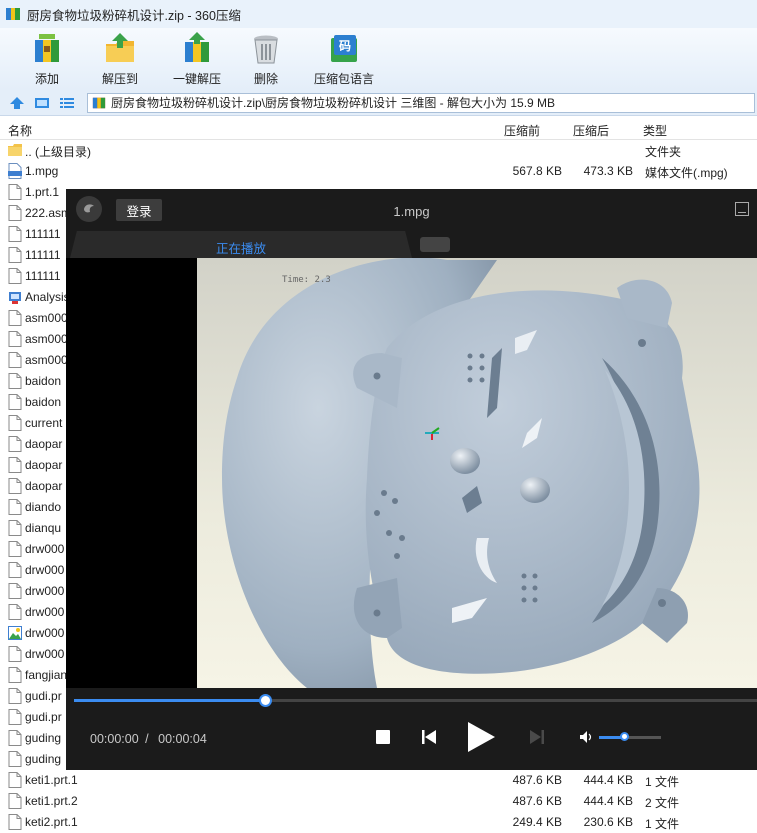 This screenshot has width=757, height=833. What do you see at coordinates (663, 152) in the screenshot?
I see `file-type: 文件夹` at bounding box center [663, 152].